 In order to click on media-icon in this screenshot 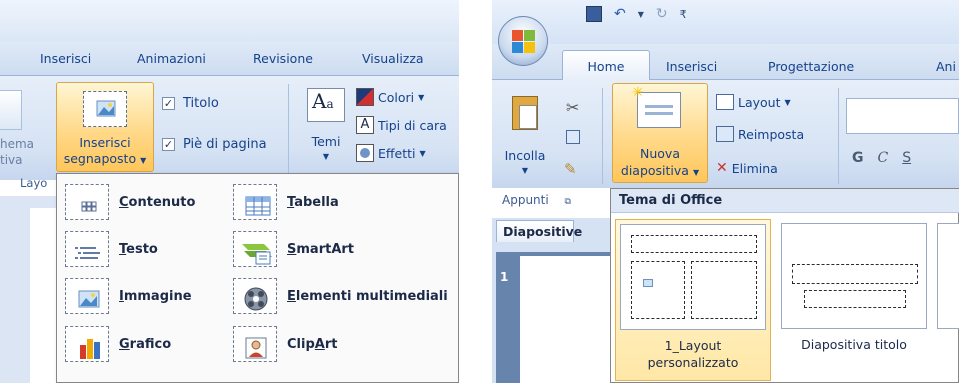, I will do `click(255, 296)`.